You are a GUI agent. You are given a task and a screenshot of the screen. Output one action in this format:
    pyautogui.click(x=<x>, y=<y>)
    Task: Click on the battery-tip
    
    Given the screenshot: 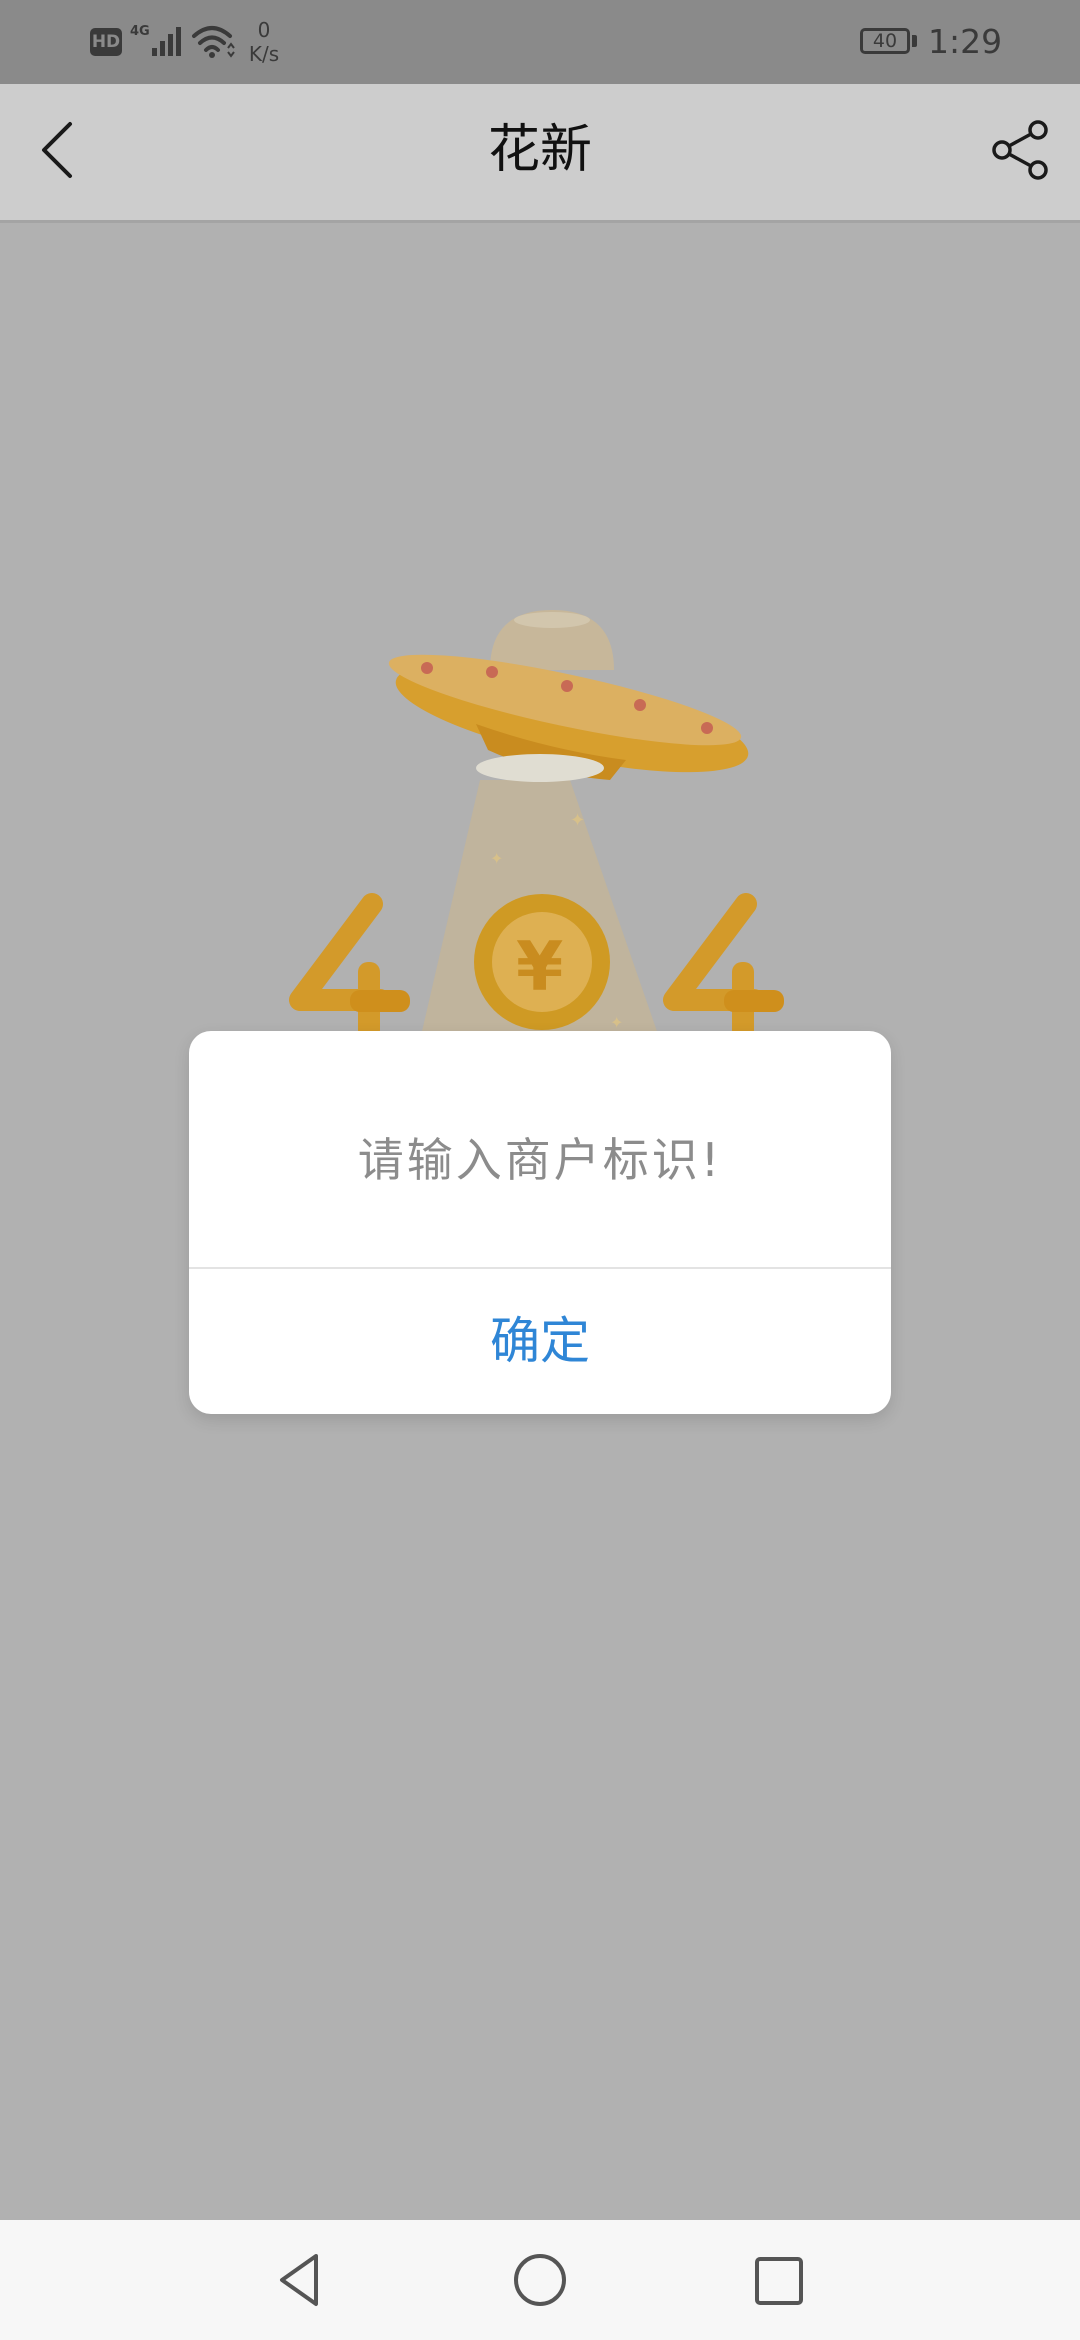 What is the action you would take?
    pyautogui.click(x=914, y=41)
    